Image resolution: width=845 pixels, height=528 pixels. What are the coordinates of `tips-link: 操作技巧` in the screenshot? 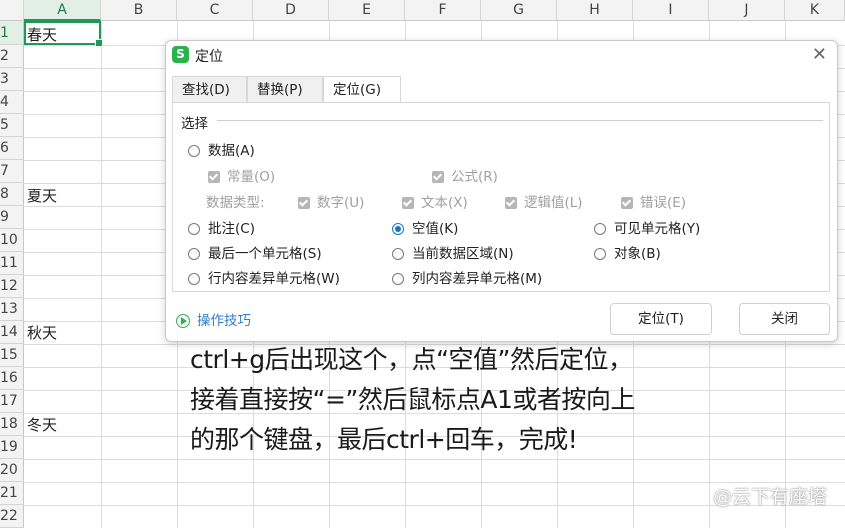 It's located at (213, 319).